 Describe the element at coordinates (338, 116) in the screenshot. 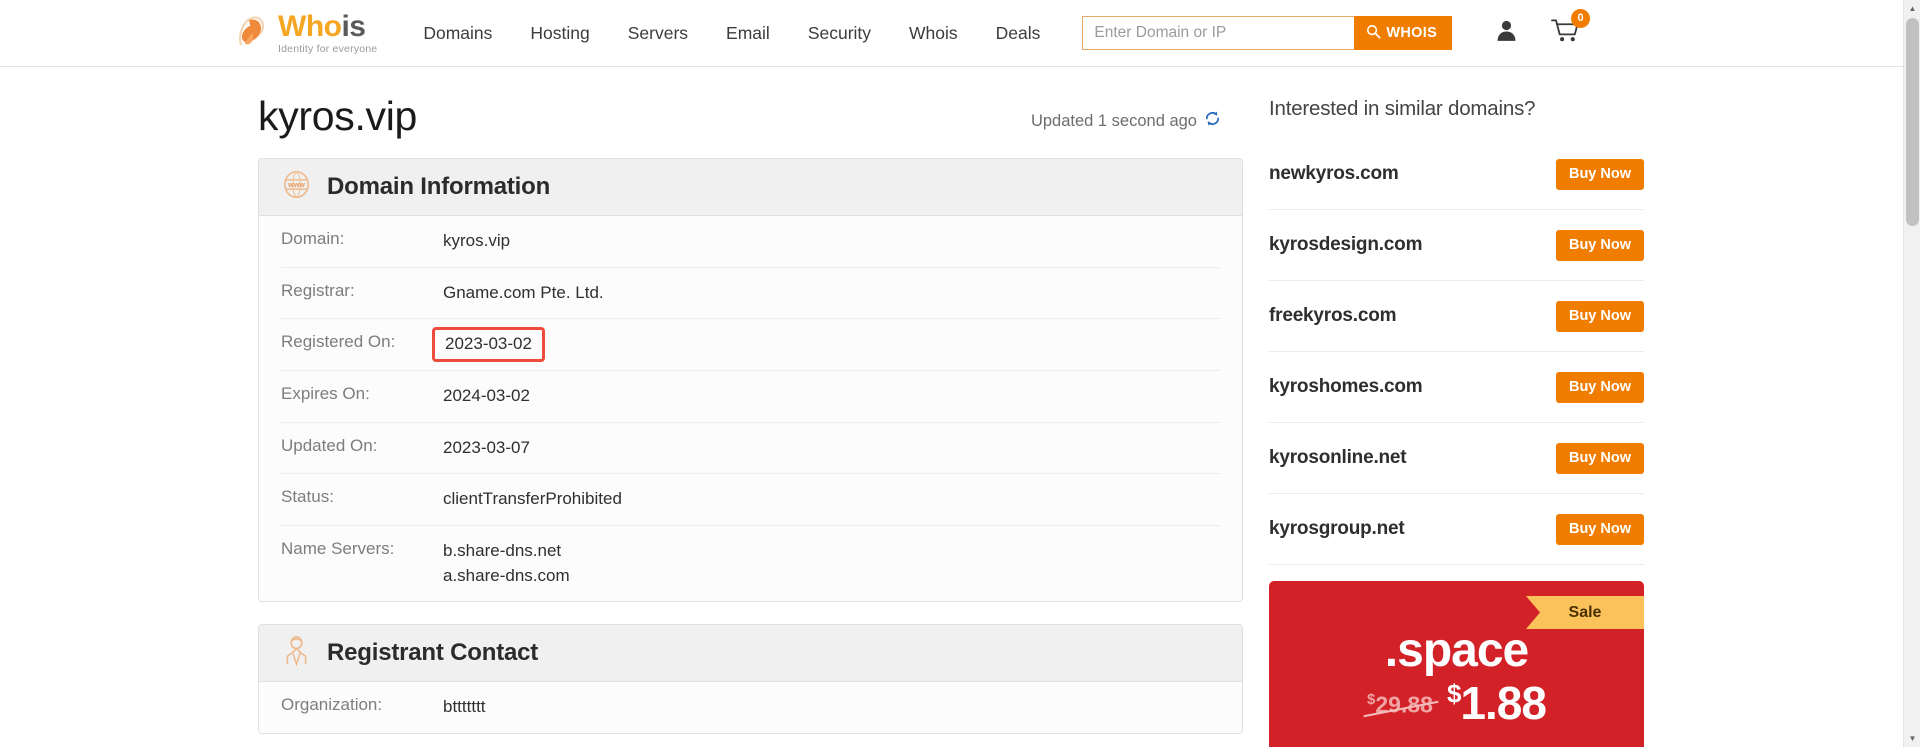

I see `page-title: kyros.vip` at that location.